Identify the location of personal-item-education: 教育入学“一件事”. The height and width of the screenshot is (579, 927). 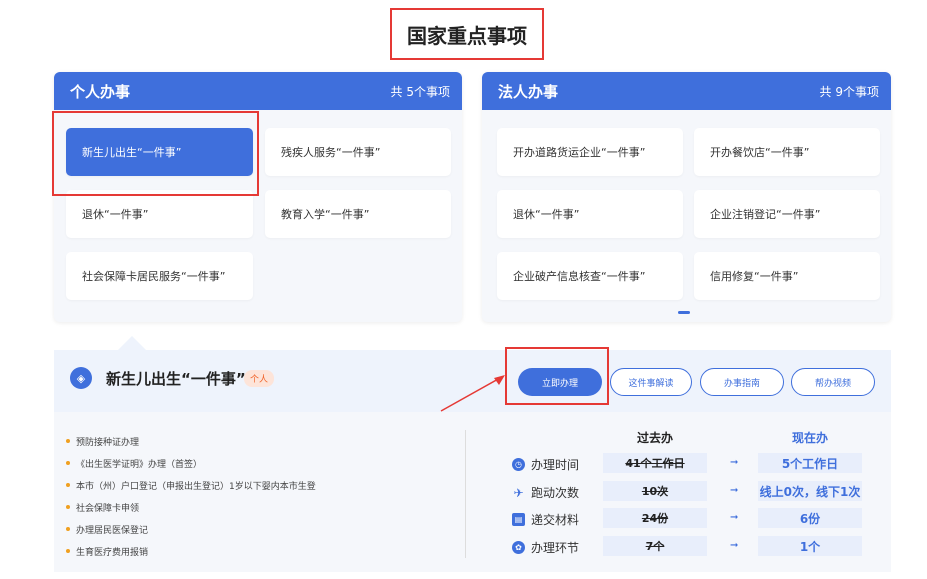
(358, 214).